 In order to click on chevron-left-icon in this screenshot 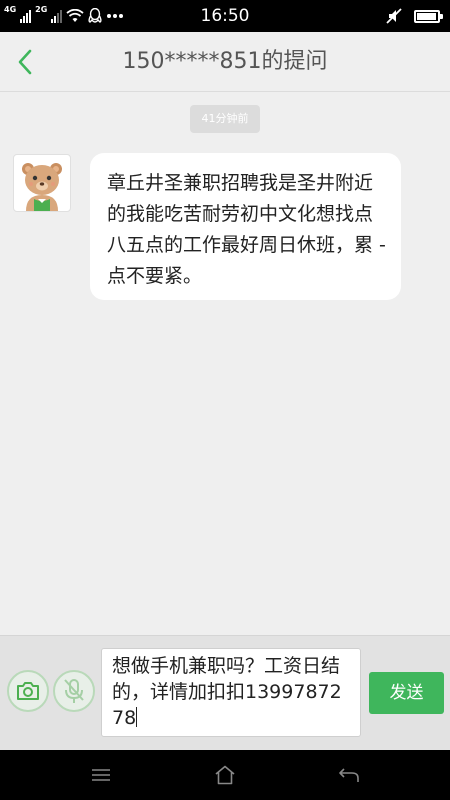, I will do `click(25, 62)`.